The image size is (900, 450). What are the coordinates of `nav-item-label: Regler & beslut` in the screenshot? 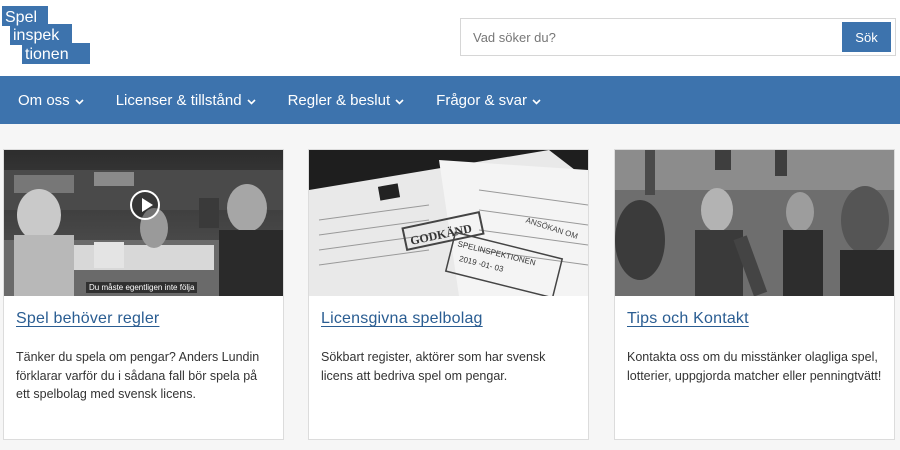 It's located at (339, 100).